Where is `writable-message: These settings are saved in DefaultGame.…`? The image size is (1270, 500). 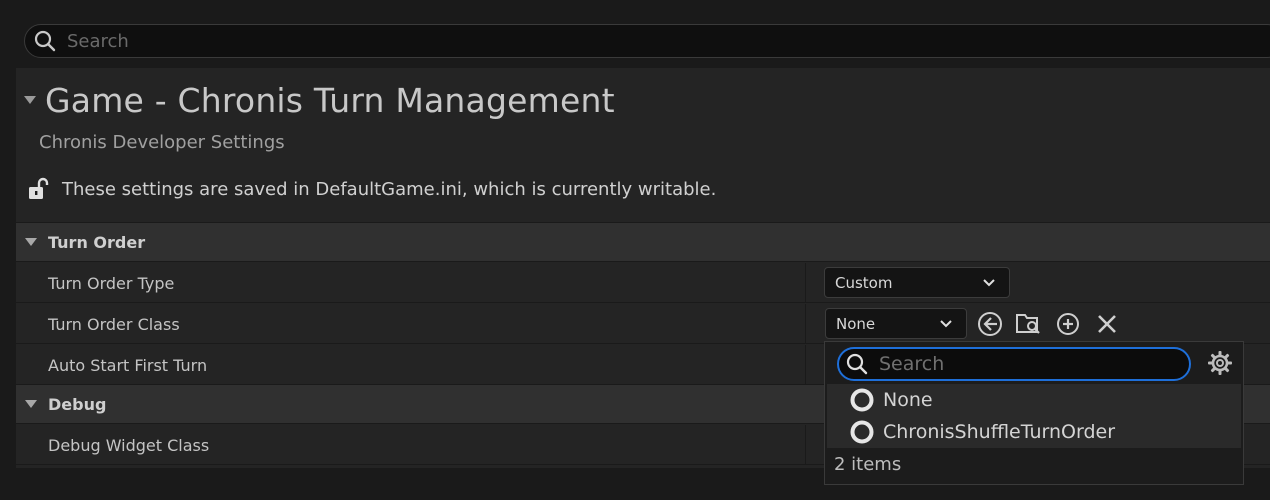 writable-message: These settings are saved in DefaultGame.… is located at coordinates (389, 189).